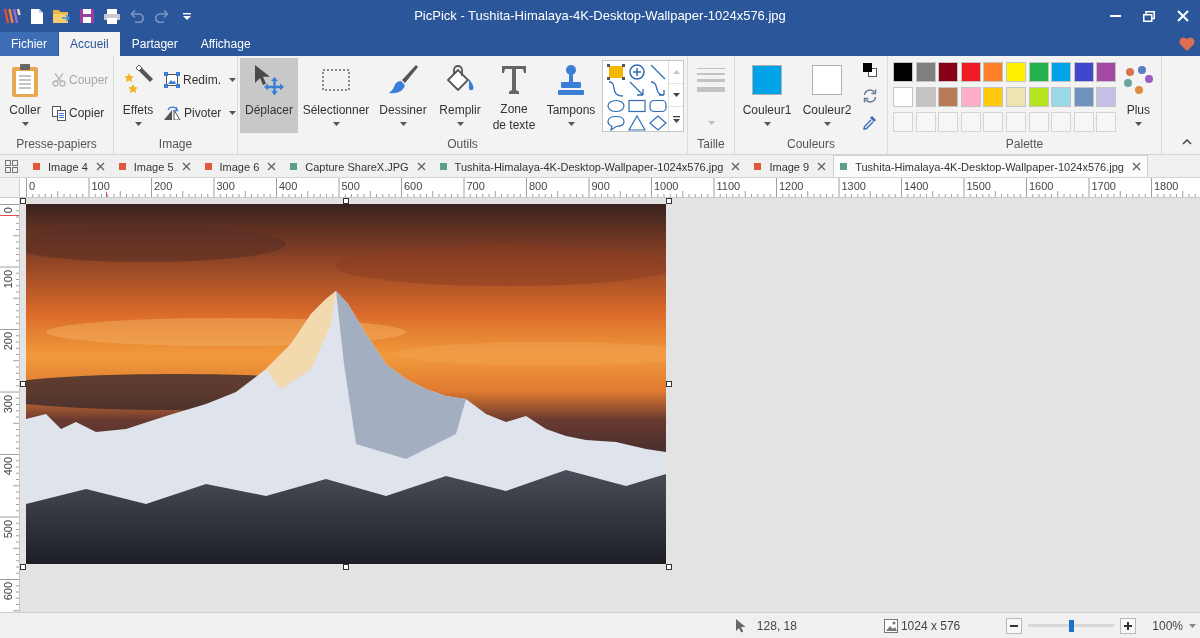  Describe the element at coordinates (154, 166) in the screenshot. I see `document-tab: Image 5` at that location.